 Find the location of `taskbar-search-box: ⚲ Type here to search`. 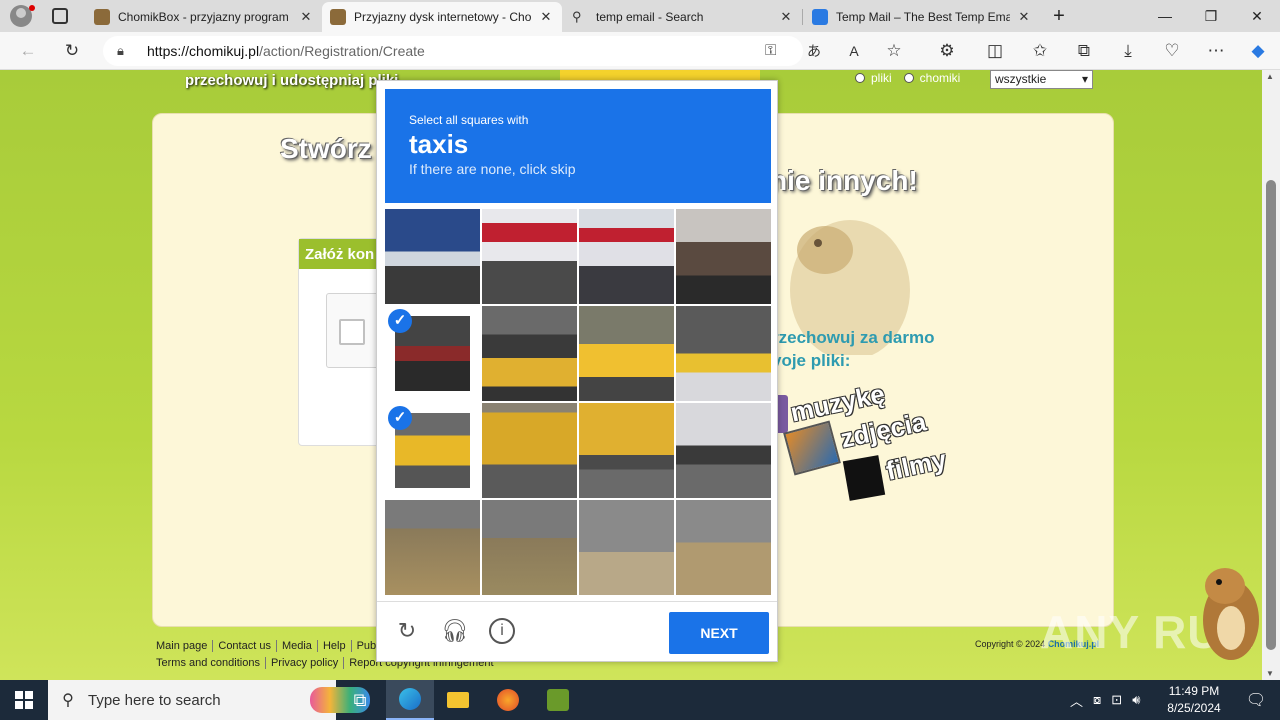

taskbar-search-box: ⚲ Type here to search is located at coordinates (209, 700).